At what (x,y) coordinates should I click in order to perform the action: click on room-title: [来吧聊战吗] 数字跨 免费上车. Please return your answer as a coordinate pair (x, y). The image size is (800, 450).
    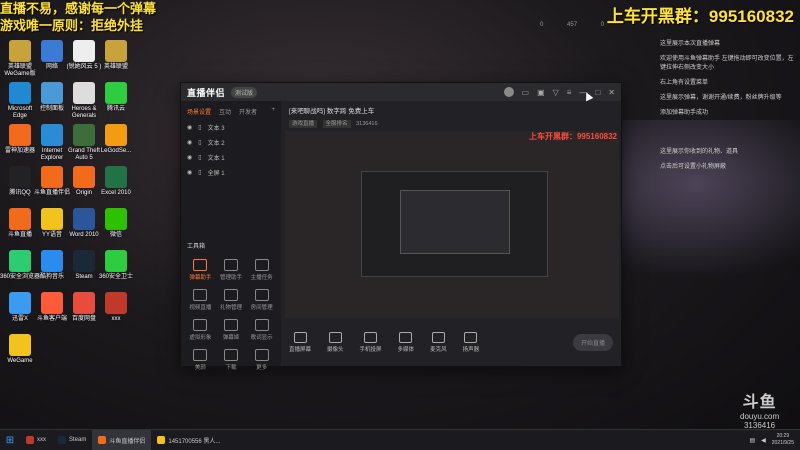
    Looking at the image, I should click on (451, 110).